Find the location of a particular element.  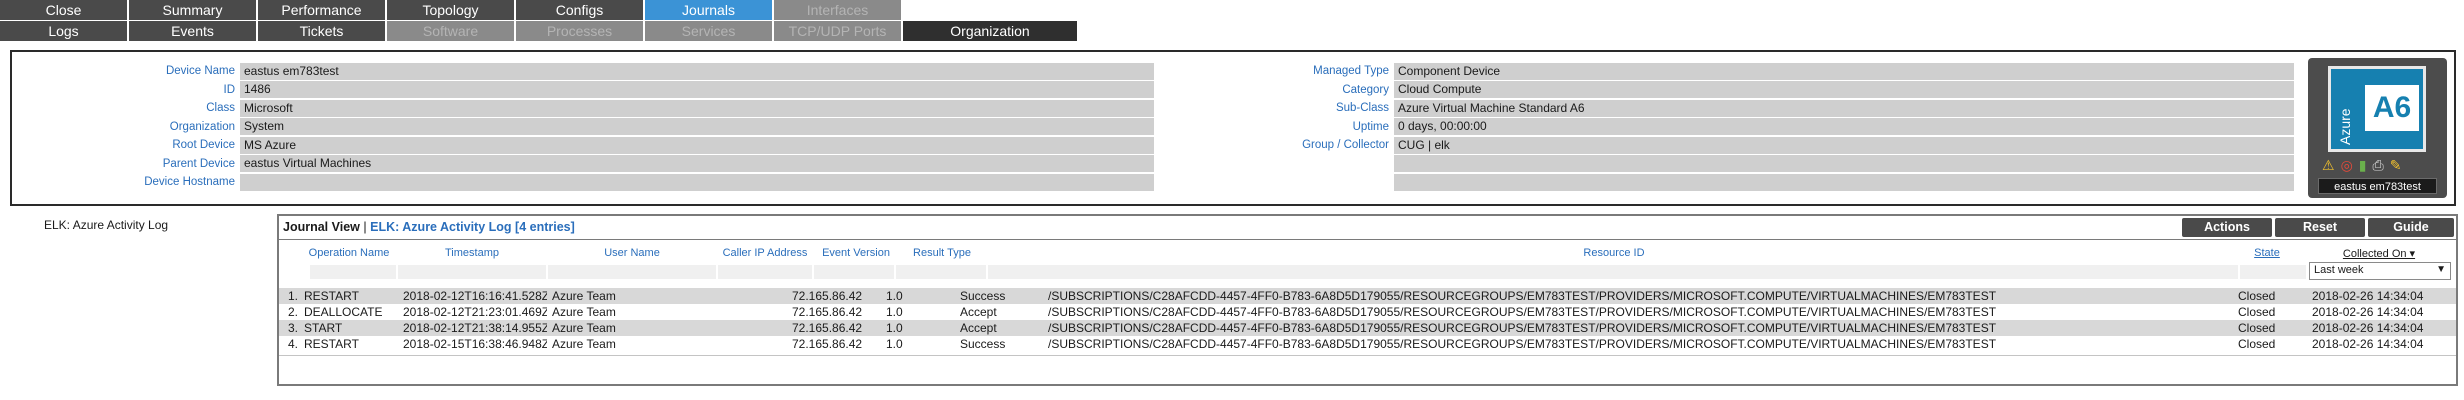

col-result-type: Result Type is located at coordinates (942, 254).